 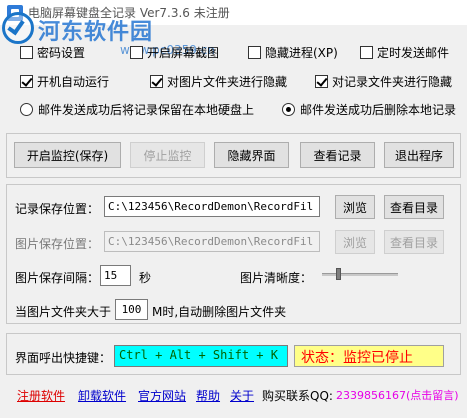 I want to click on size-limit-input: 100, so click(x=131, y=309).